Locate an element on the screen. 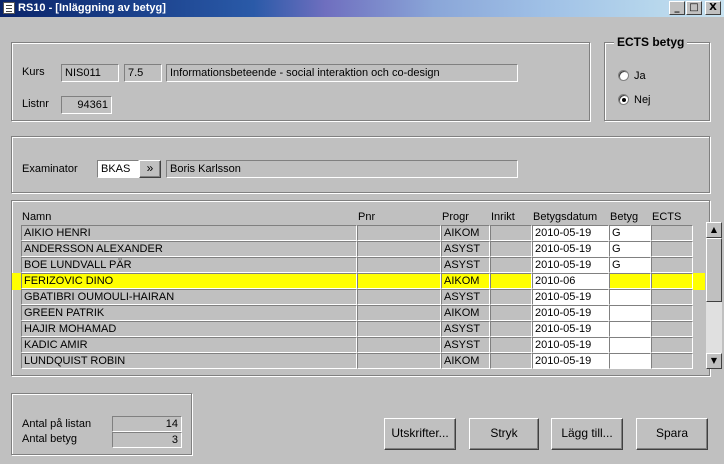 The height and width of the screenshot is (464, 724). cell-namn: HAJIR MOHAMAD is located at coordinates (189, 329).